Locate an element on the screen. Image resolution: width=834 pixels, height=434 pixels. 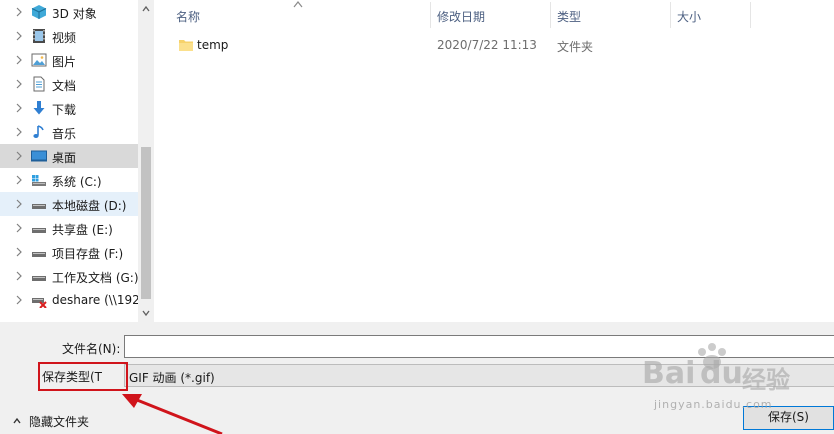
nav-item-label: 本地磁盘 (D:) is located at coordinates (89, 206).